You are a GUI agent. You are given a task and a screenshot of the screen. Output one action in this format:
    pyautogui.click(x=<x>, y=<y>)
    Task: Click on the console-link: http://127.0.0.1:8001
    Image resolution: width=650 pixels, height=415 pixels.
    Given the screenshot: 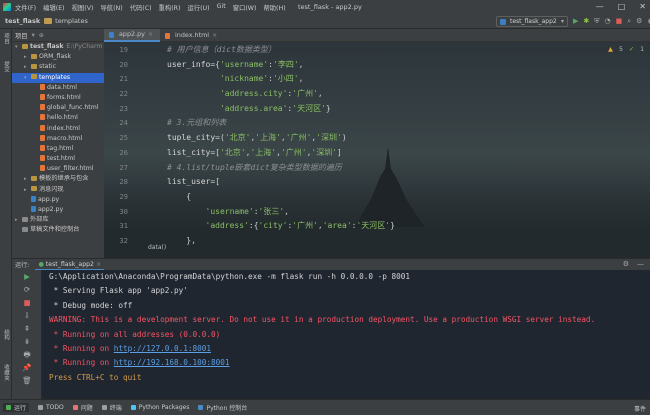 What is the action you would take?
    pyautogui.click(x=162, y=348)
    